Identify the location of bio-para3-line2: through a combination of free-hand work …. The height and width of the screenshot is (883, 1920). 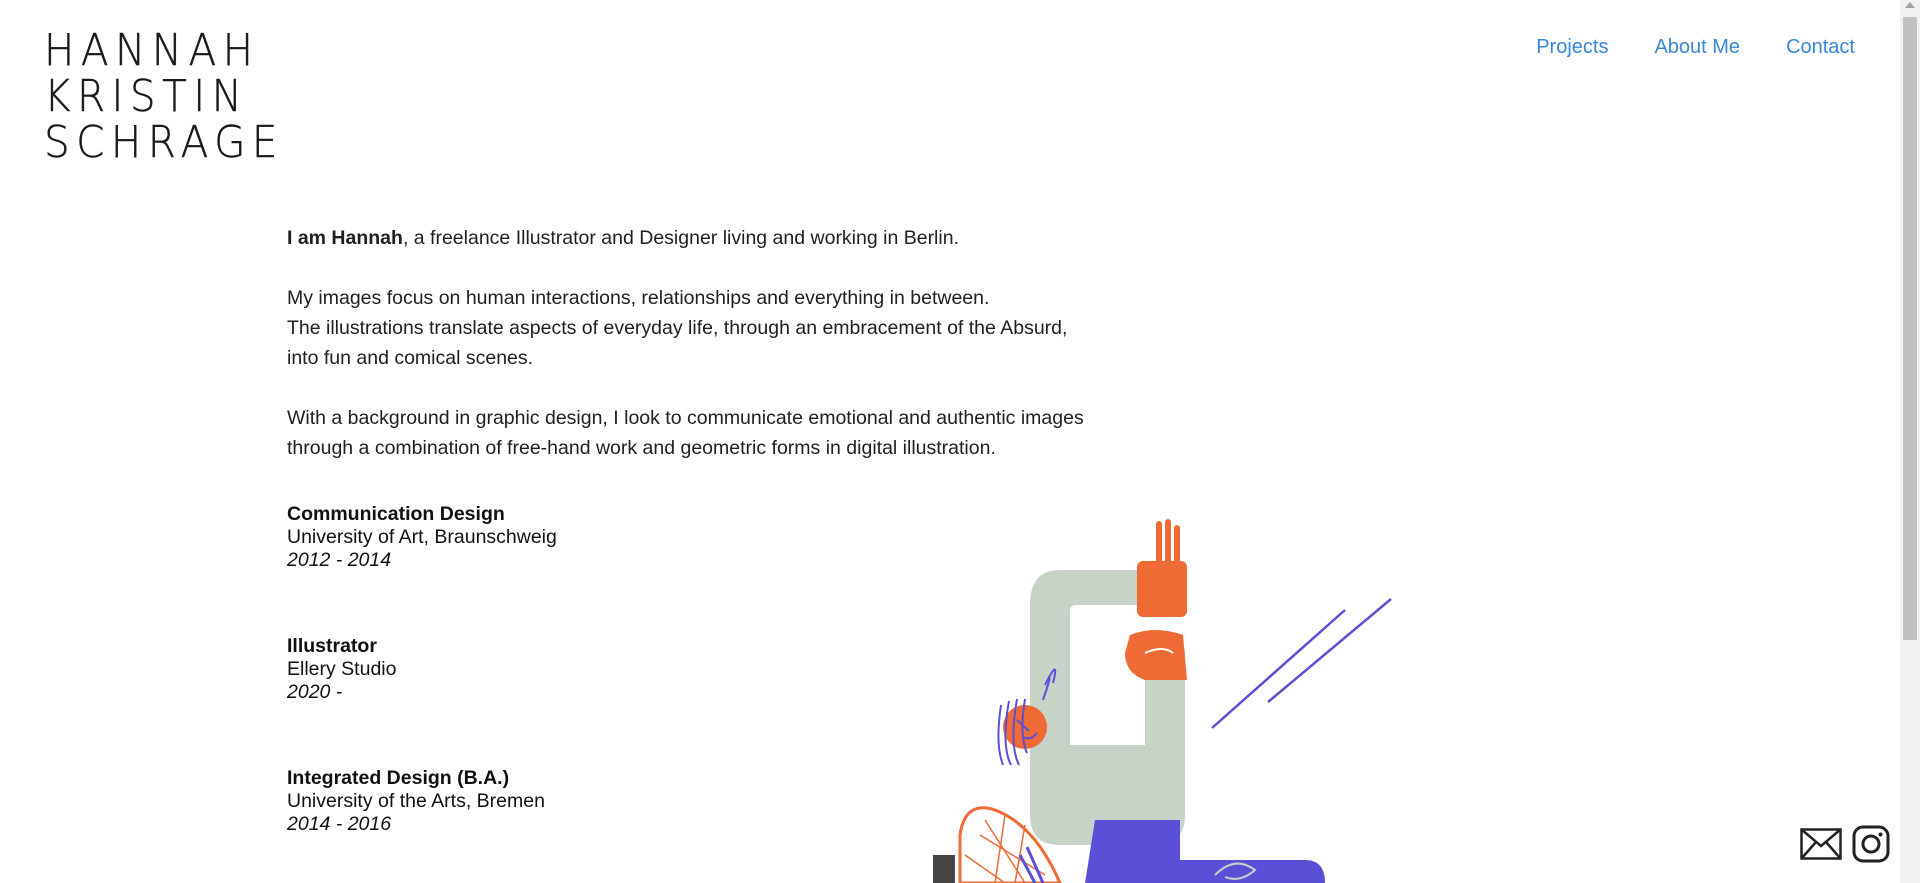
(641, 448).